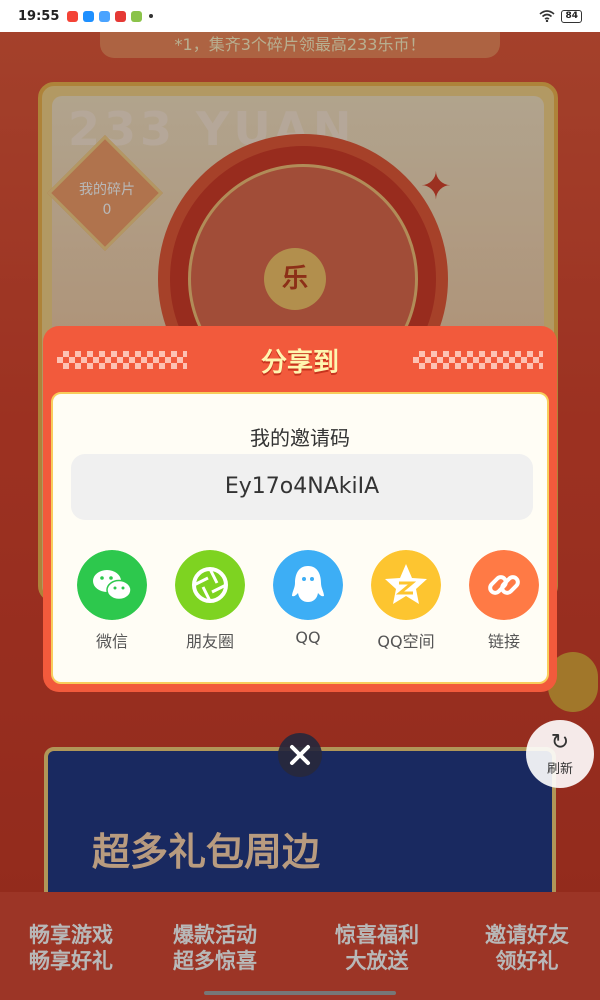 Image resolution: width=600 pixels, height=1000 pixels. Describe the element at coordinates (302, 487) in the screenshot. I see `invite-code-field: Ey17o4NAkiIA` at that location.